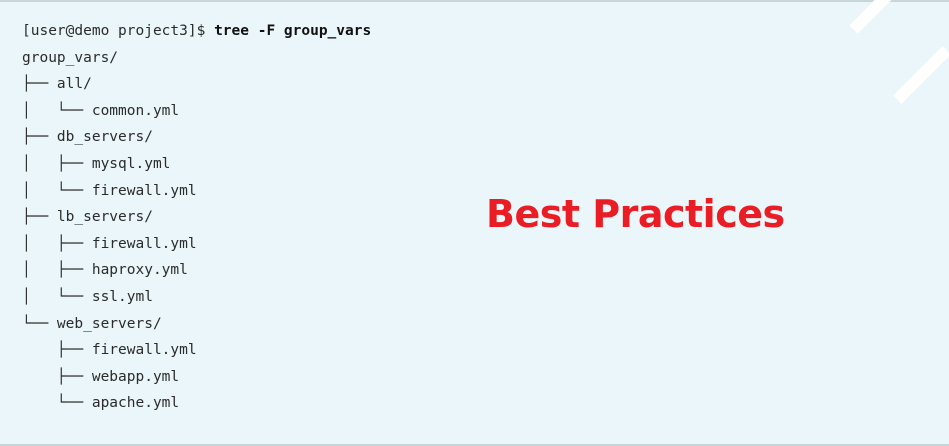 Image resolution: width=949 pixels, height=446 pixels. What do you see at coordinates (105, 270) in the screenshot?
I see `tree-line: │ ├── haproxy.yml` at bounding box center [105, 270].